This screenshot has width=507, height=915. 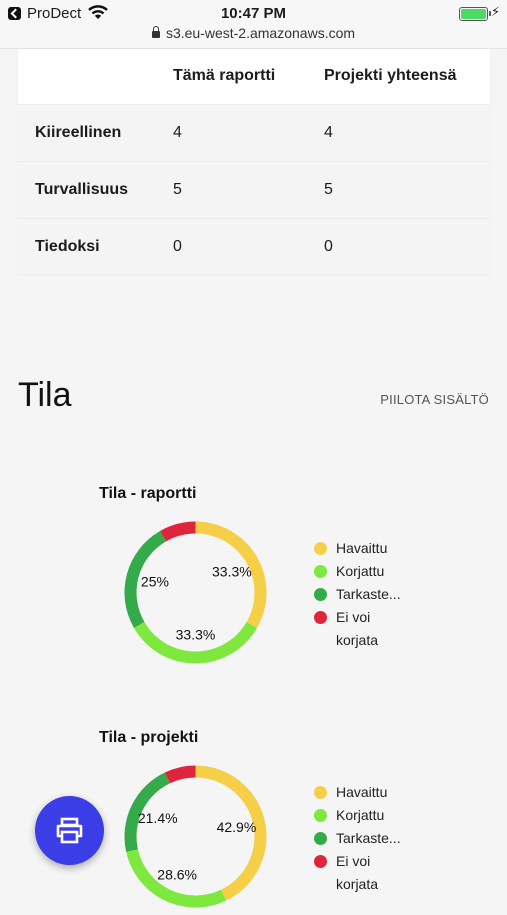 I want to click on column-header-report: Tämä raportti, so click(x=224, y=75).